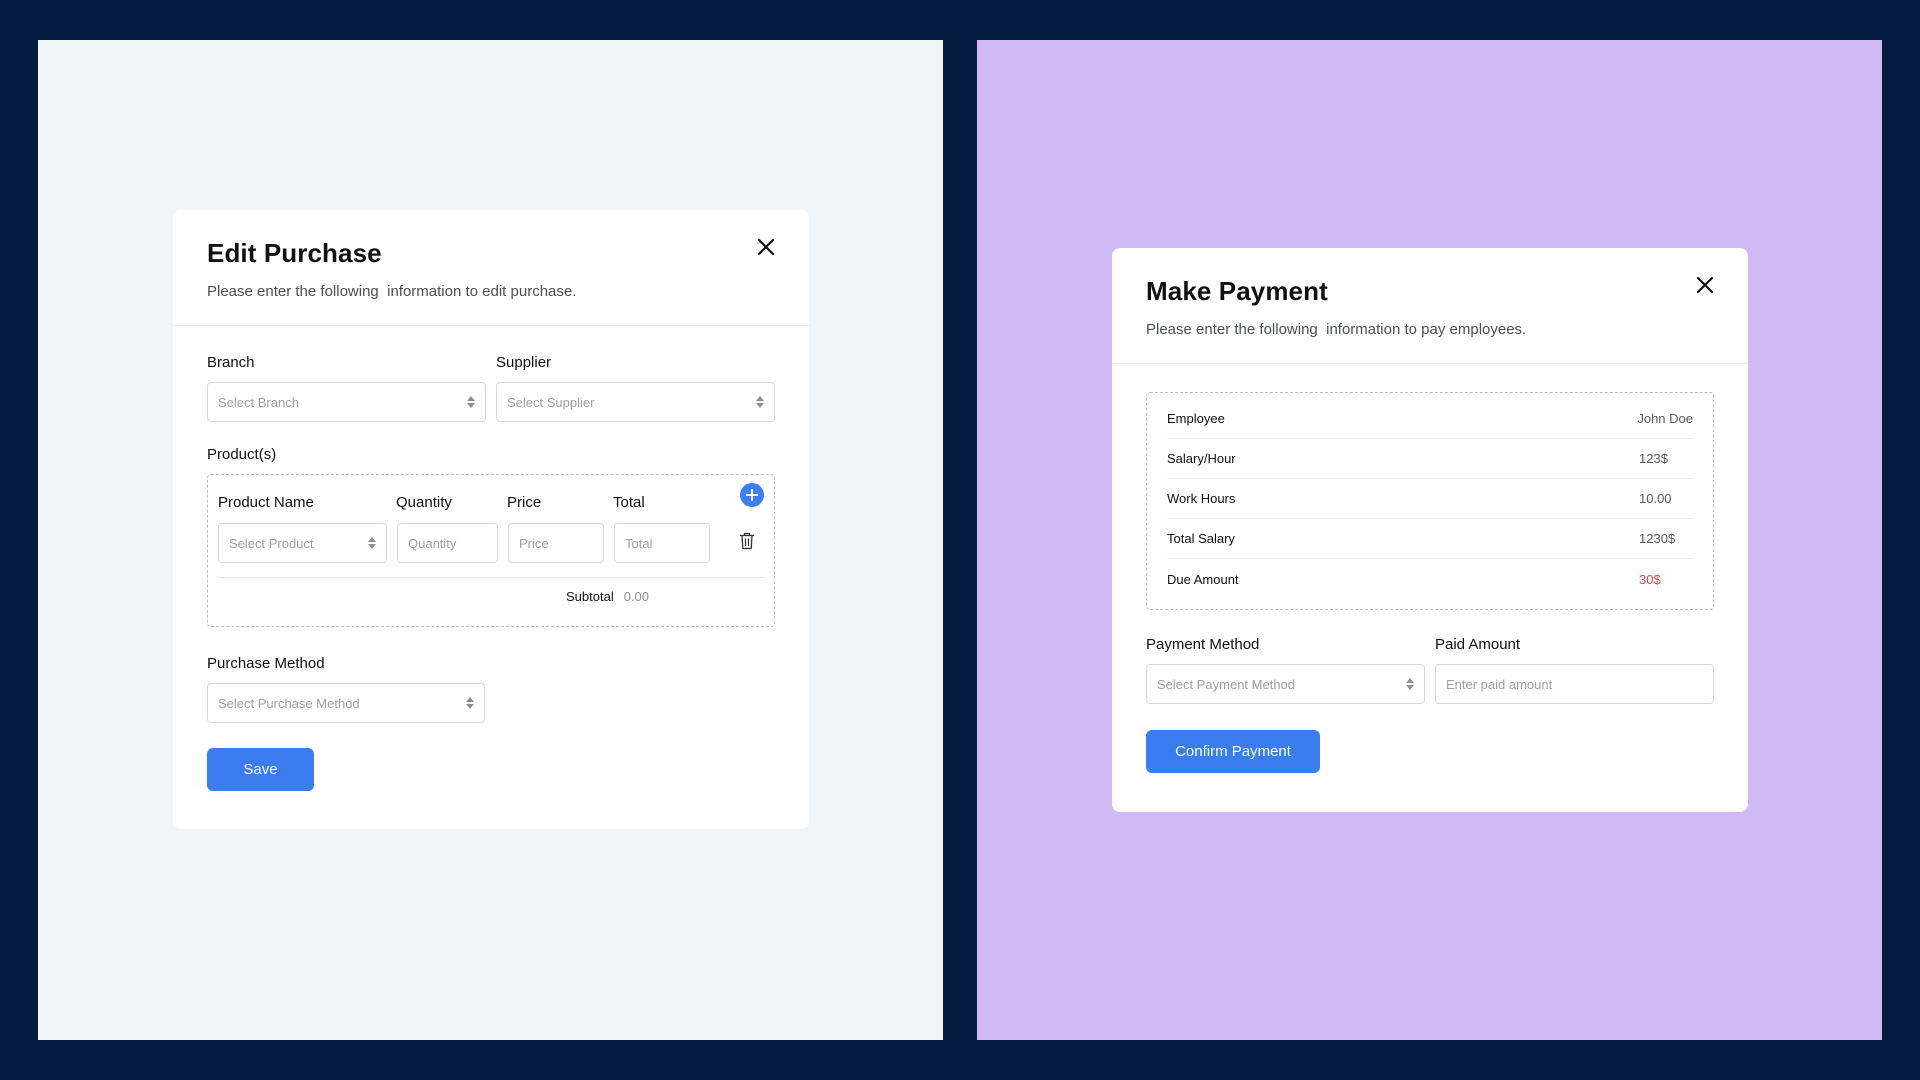 This screenshot has width=1920, height=1080. What do you see at coordinates (1201, 458) in the screenshot?
I see `detail-label: Salary/Hour` at bounding box center [1201, 458].